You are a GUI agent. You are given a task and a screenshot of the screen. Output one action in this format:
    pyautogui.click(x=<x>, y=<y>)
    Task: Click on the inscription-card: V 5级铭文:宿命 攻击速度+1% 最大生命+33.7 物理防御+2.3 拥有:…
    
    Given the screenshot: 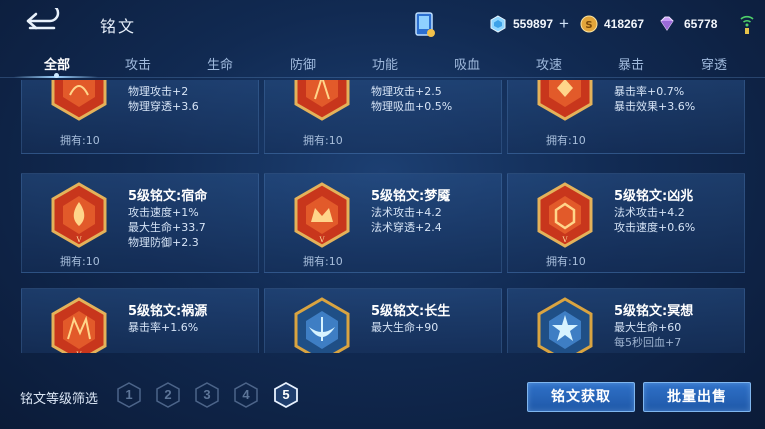 What is the action you would take?
    pyautogui.click(x=140, y=223)
    